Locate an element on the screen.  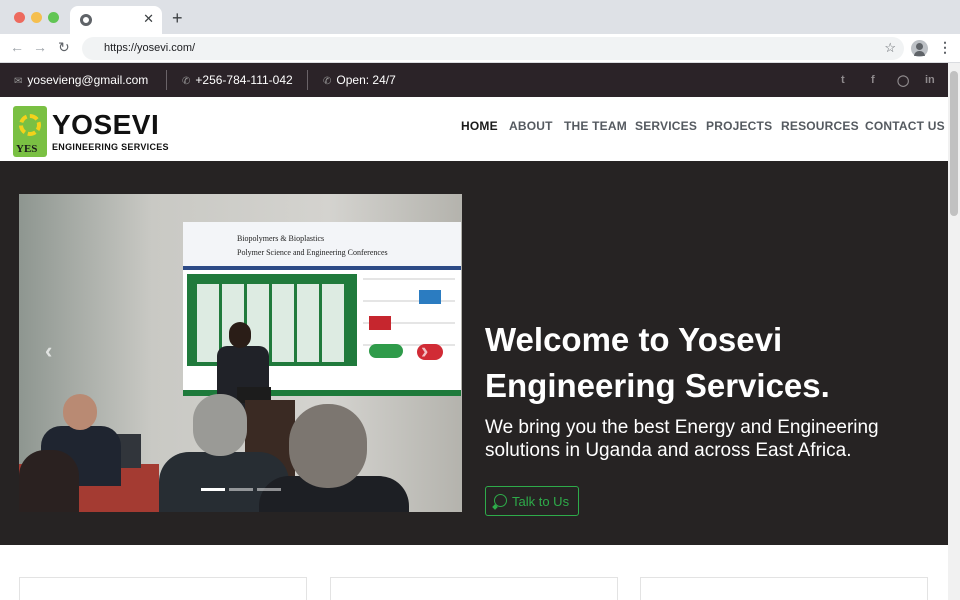
instagram-icon: ◯ is located at coordinates (903, 80).